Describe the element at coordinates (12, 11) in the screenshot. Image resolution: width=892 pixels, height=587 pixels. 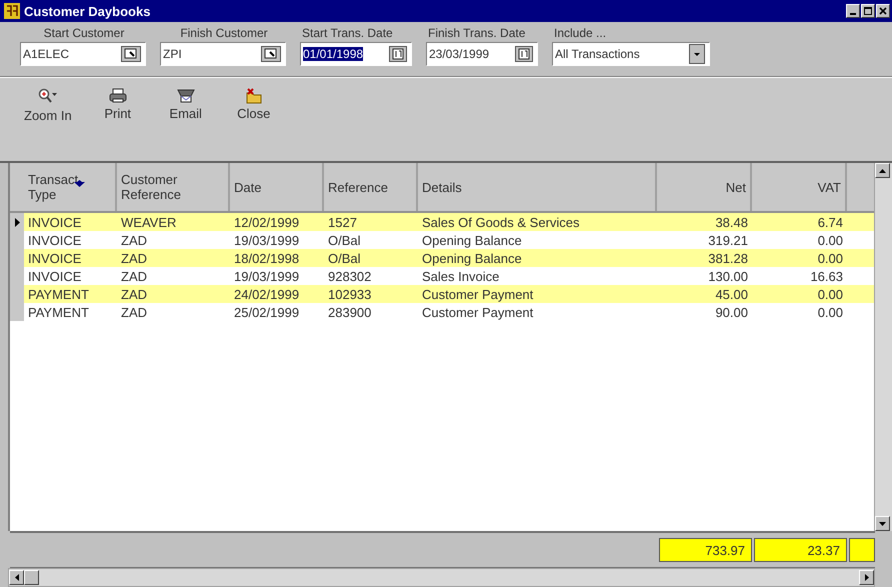
I see `app-icon` at that location.